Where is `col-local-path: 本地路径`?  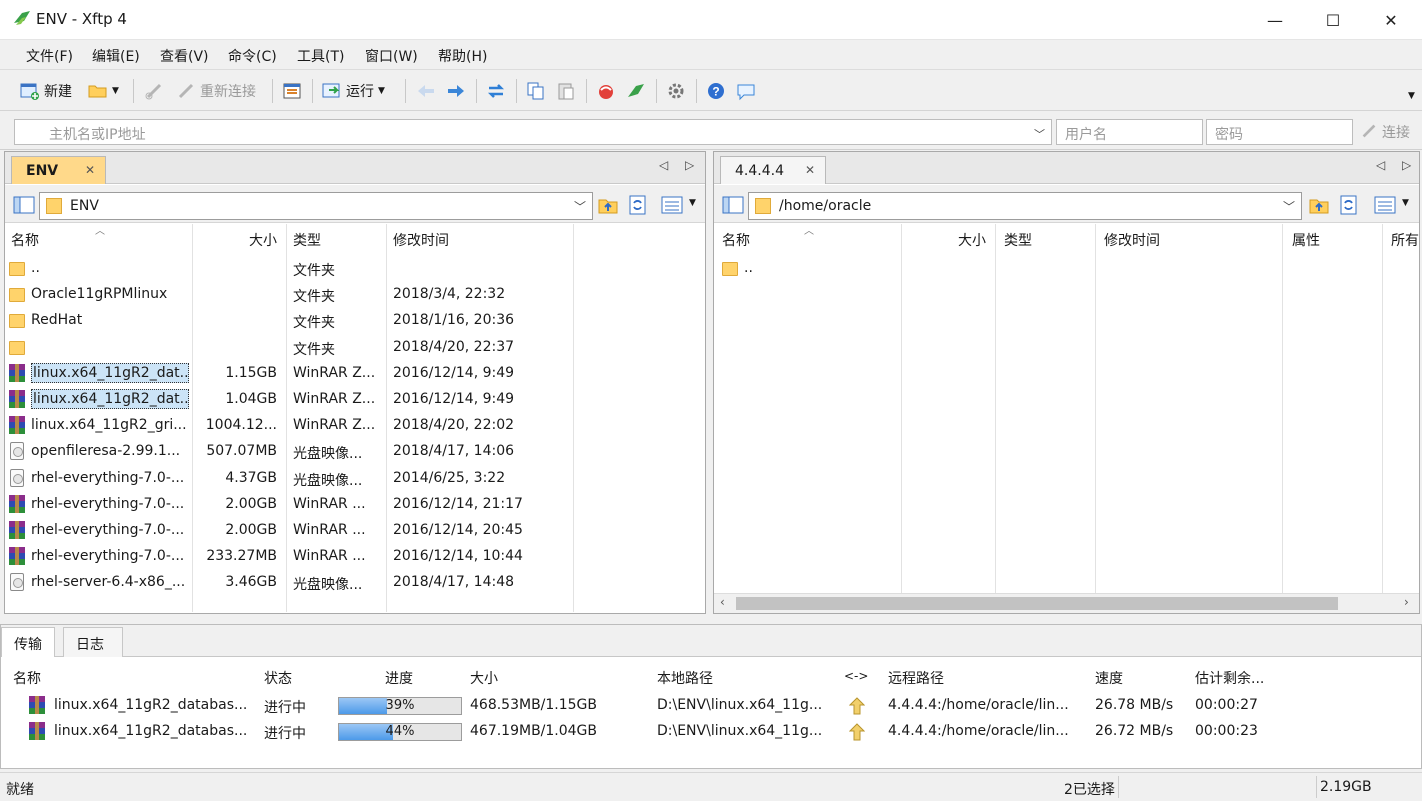
col-local-path: 本地路径 is located at coordinates (685, 678).